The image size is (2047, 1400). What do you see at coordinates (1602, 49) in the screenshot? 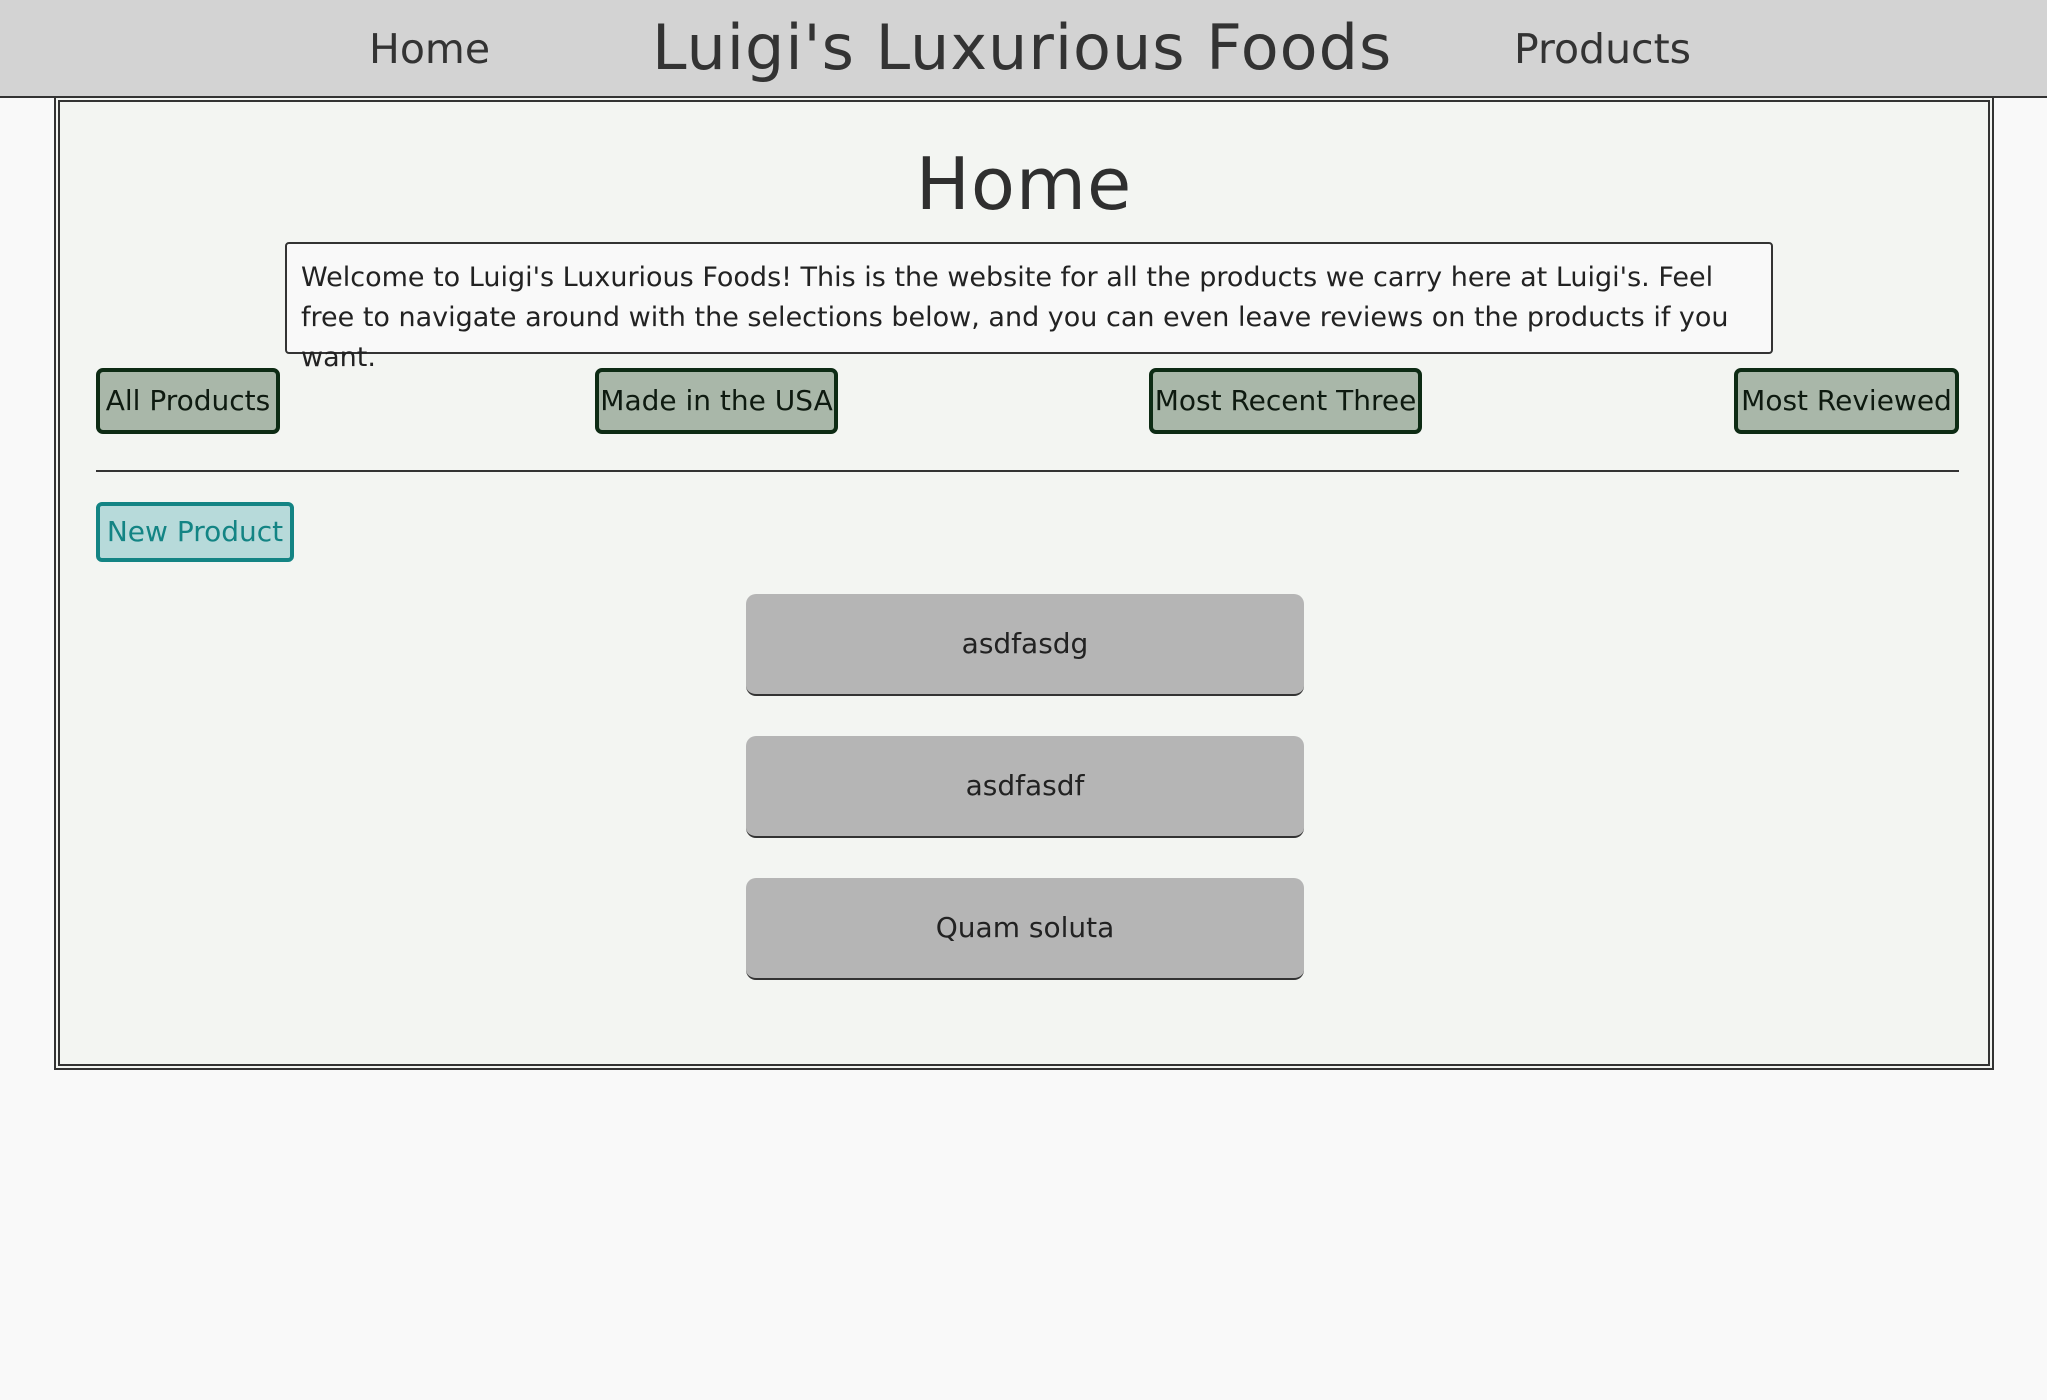
I see `nav-products-link: Products` at bounding box center [1602, 49].